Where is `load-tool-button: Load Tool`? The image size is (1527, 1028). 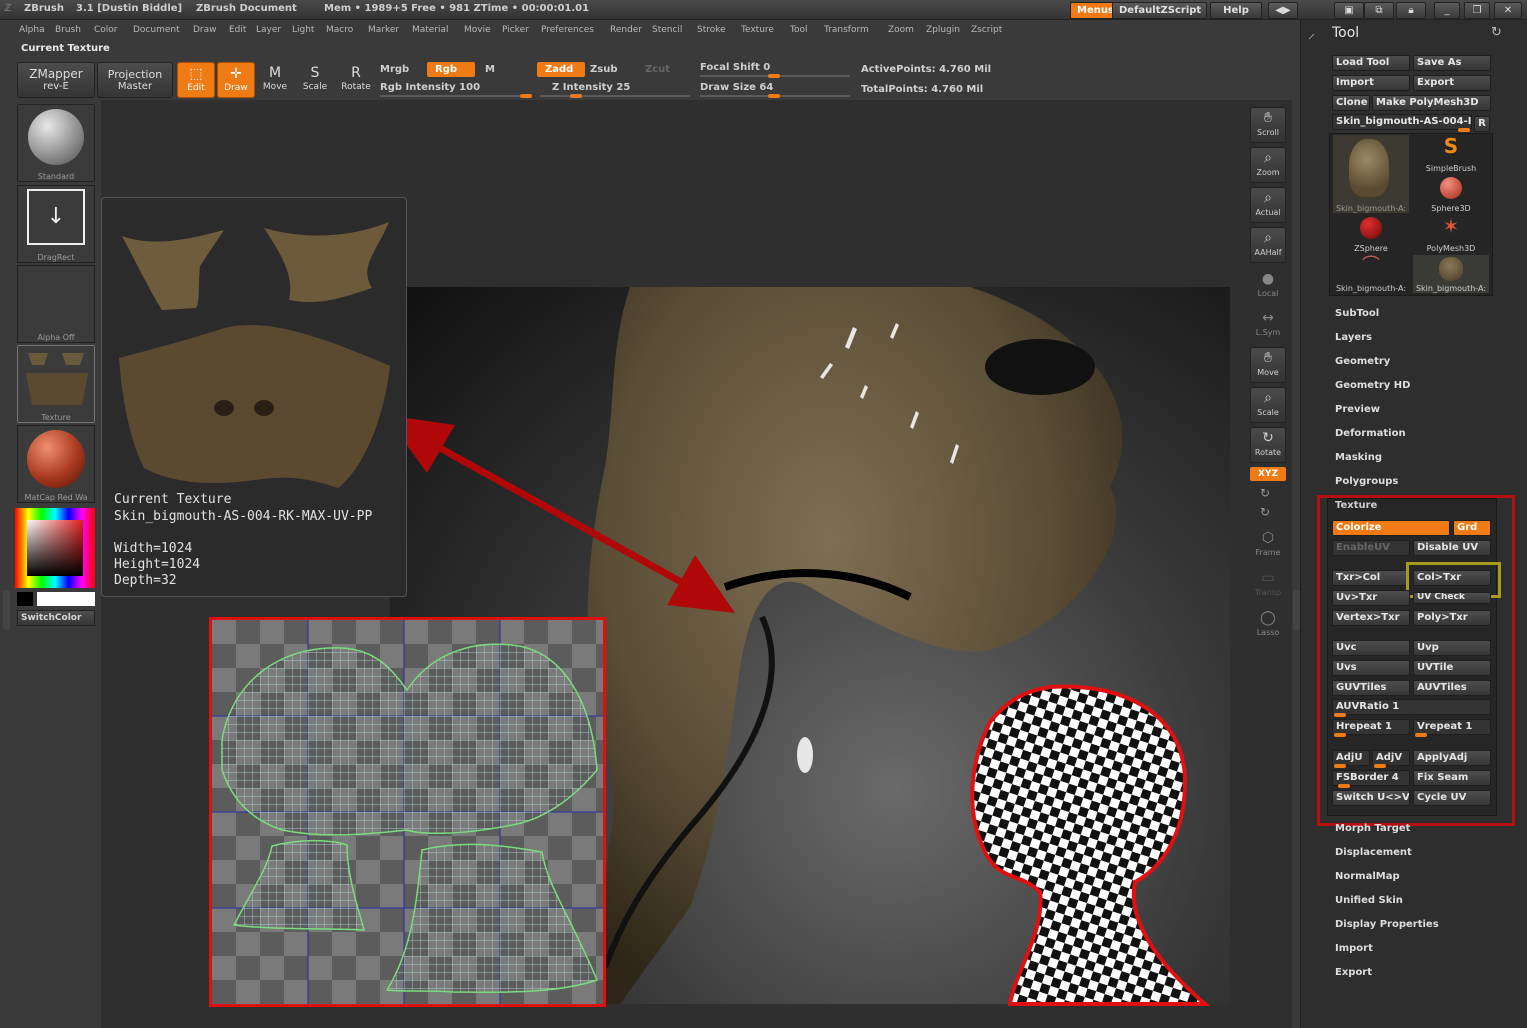
load-tool-button: Load Tool is located at coordinates (1371, 63).